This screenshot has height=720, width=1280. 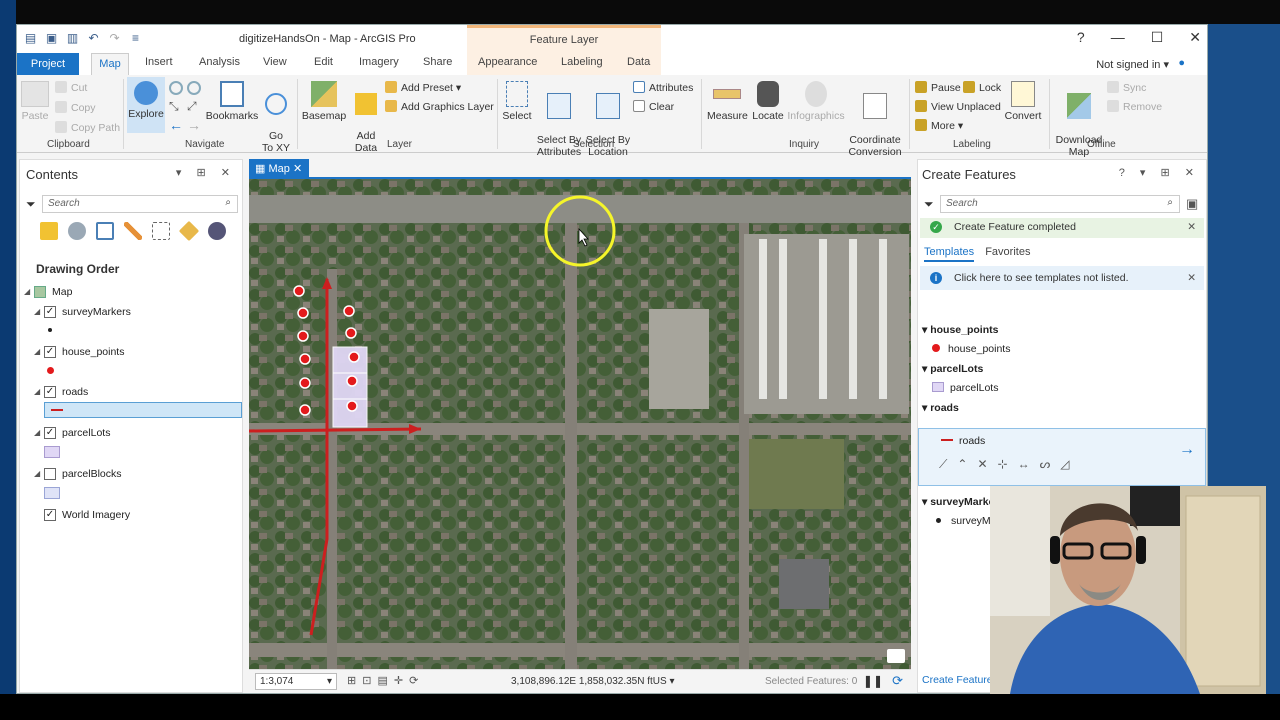 I want to click on line-tool-icon: ⟋, so click(x=943, y=464).